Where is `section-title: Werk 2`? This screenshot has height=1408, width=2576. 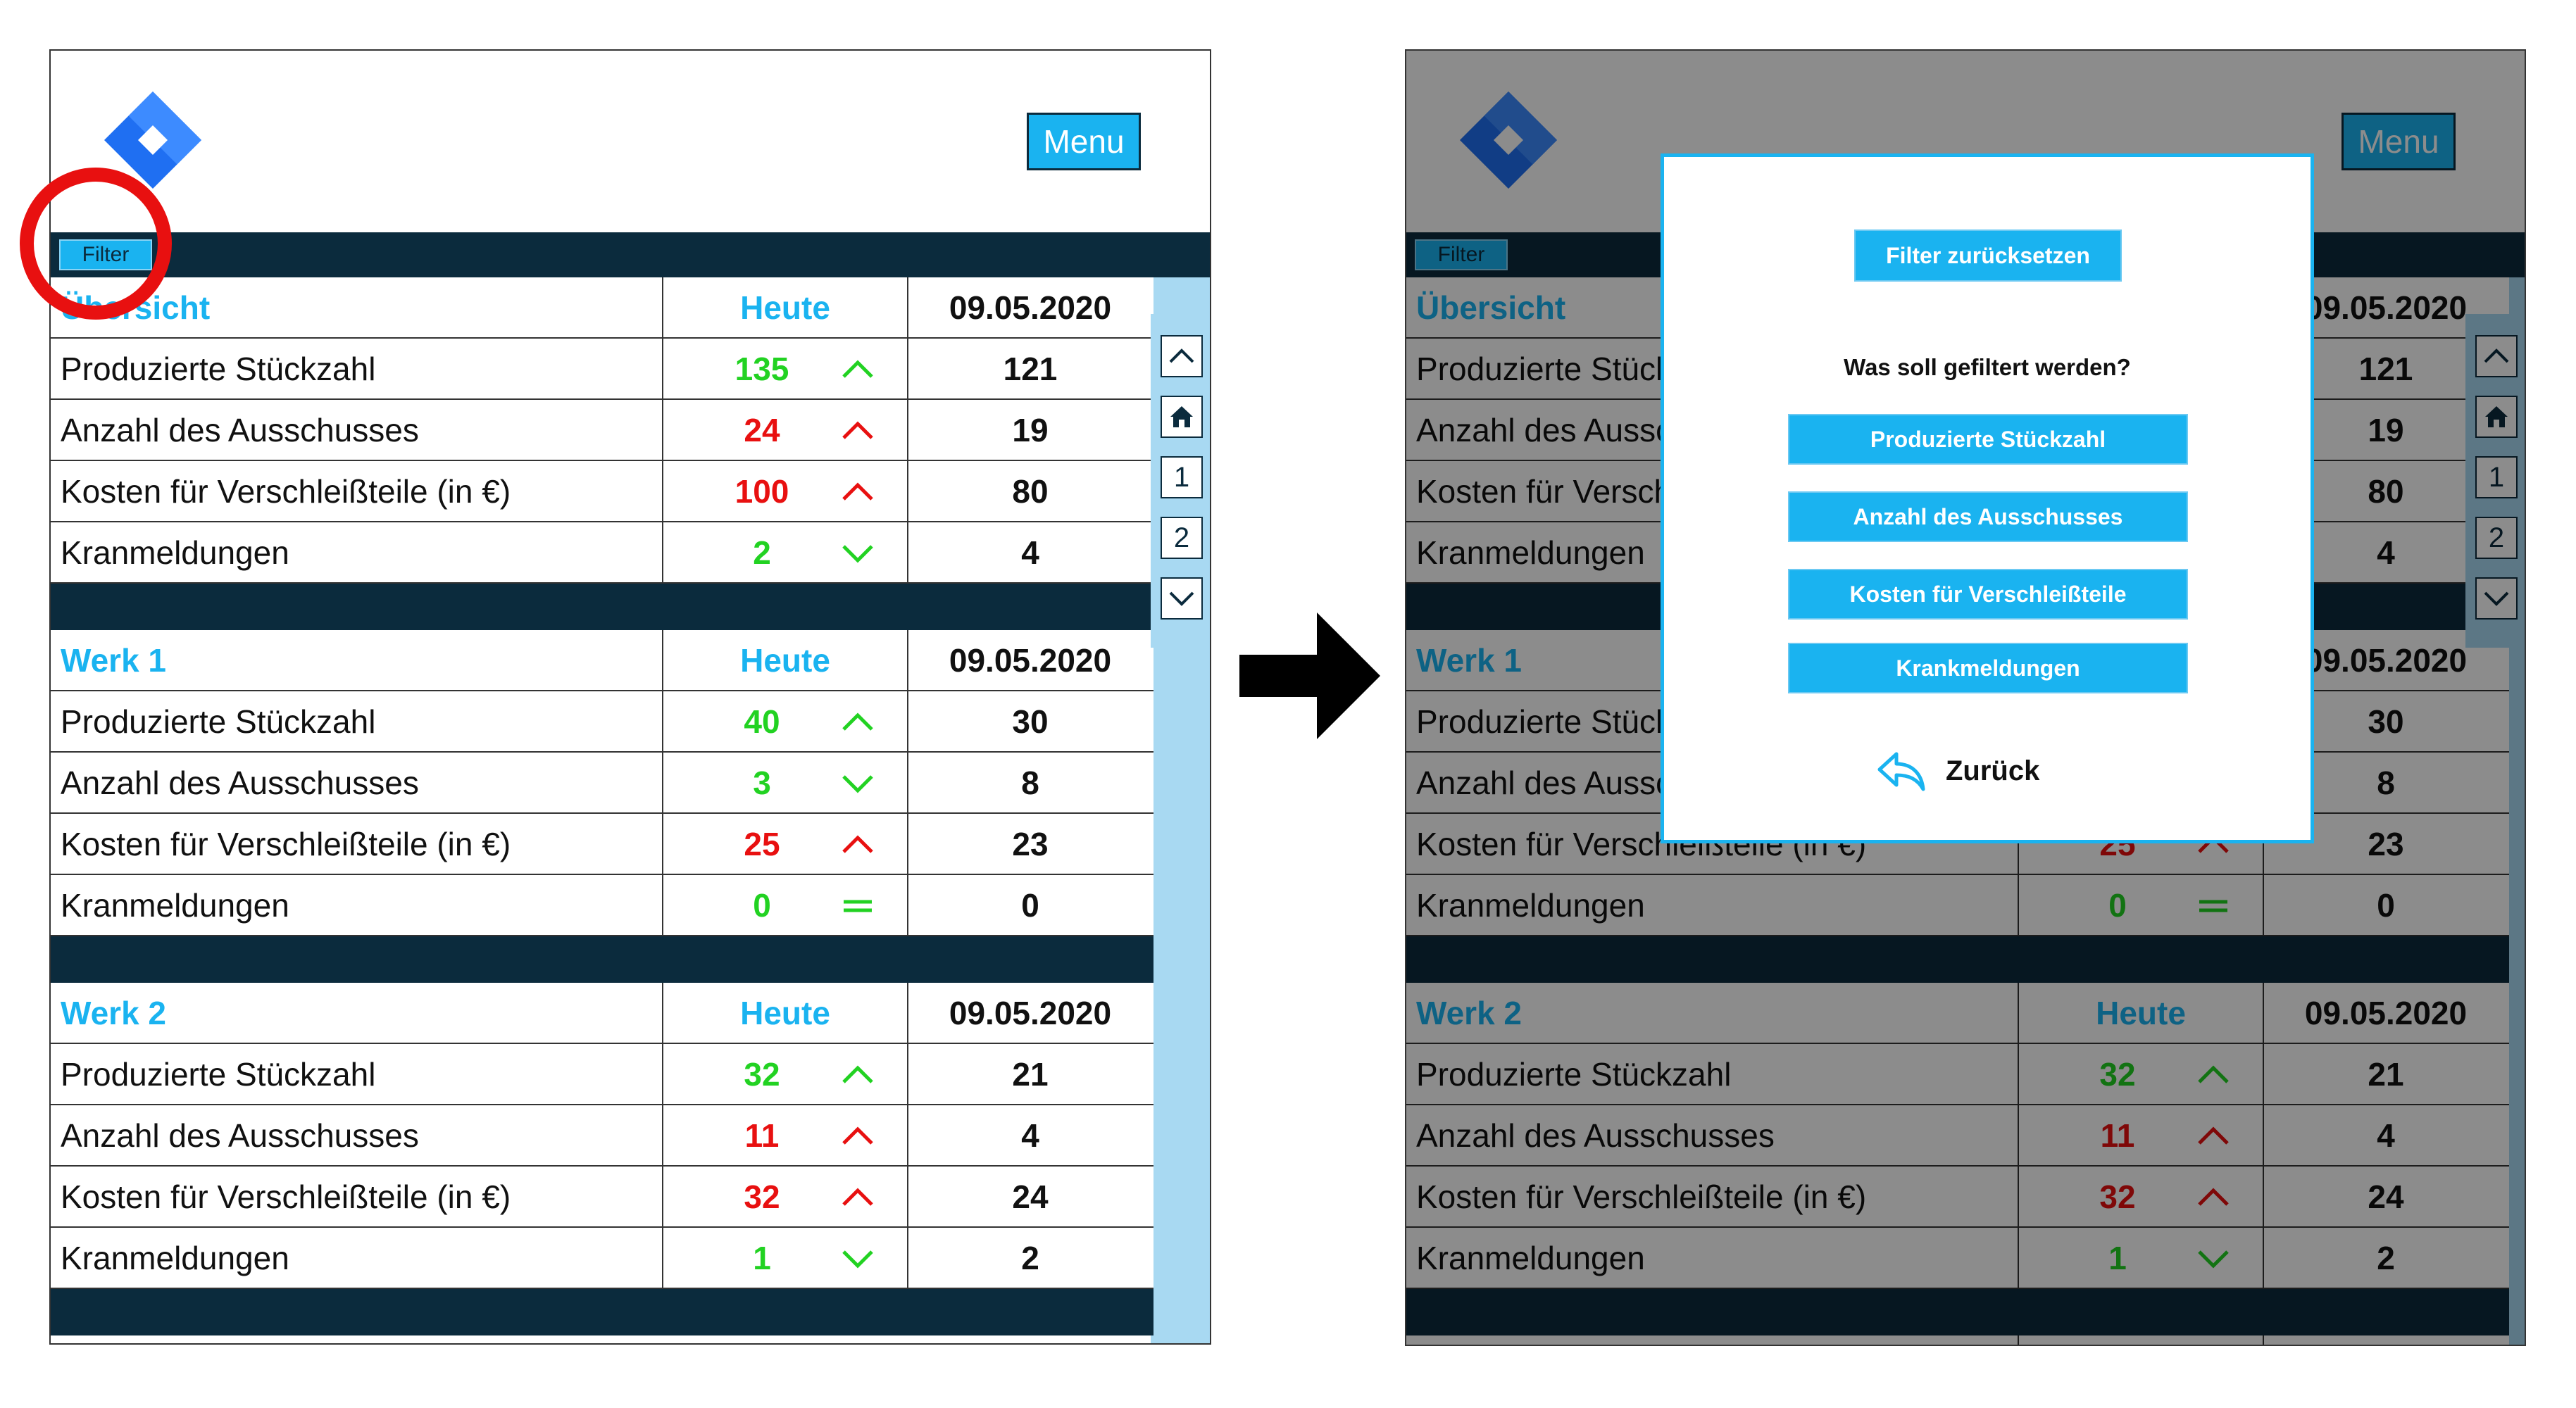 section-title: Werk 2 is located at coordinates (357, 1013).